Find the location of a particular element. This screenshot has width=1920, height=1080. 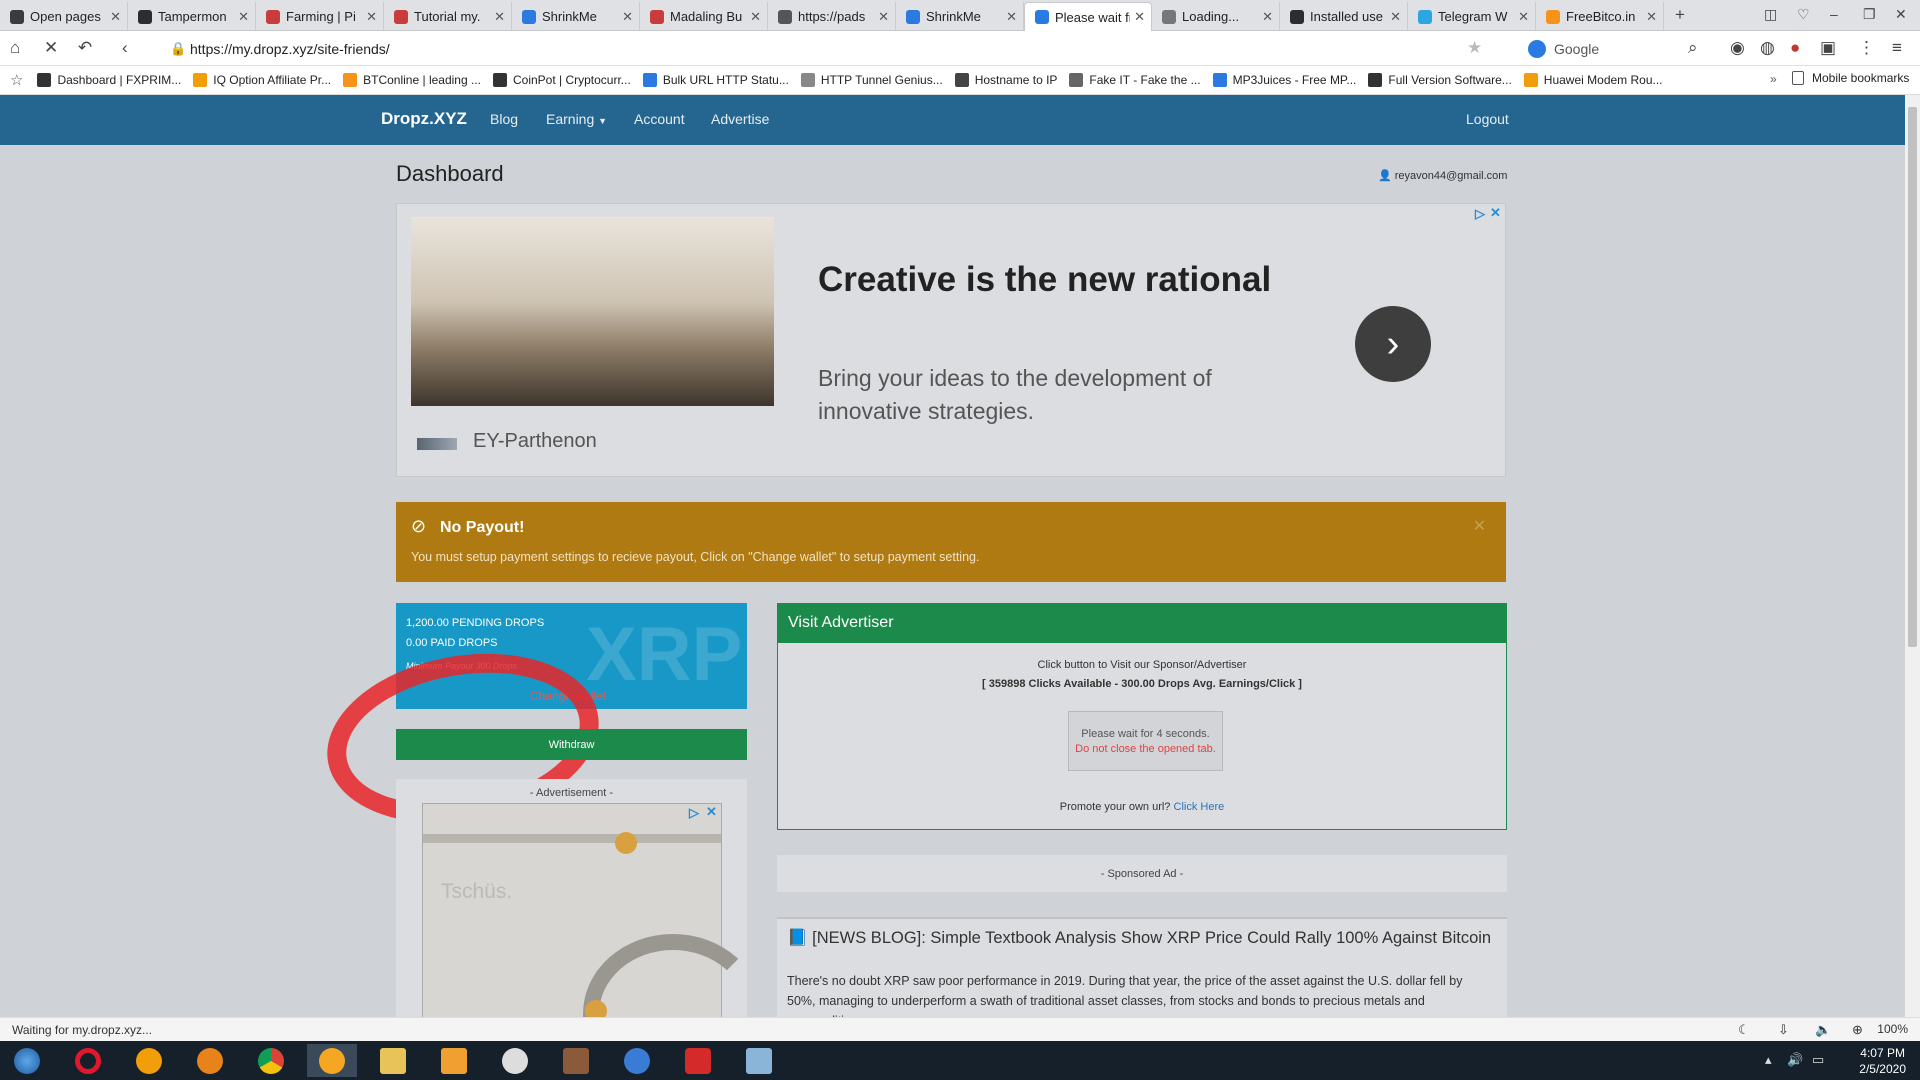

restore-icon: ❐ is located at coordinates (1869, 14).